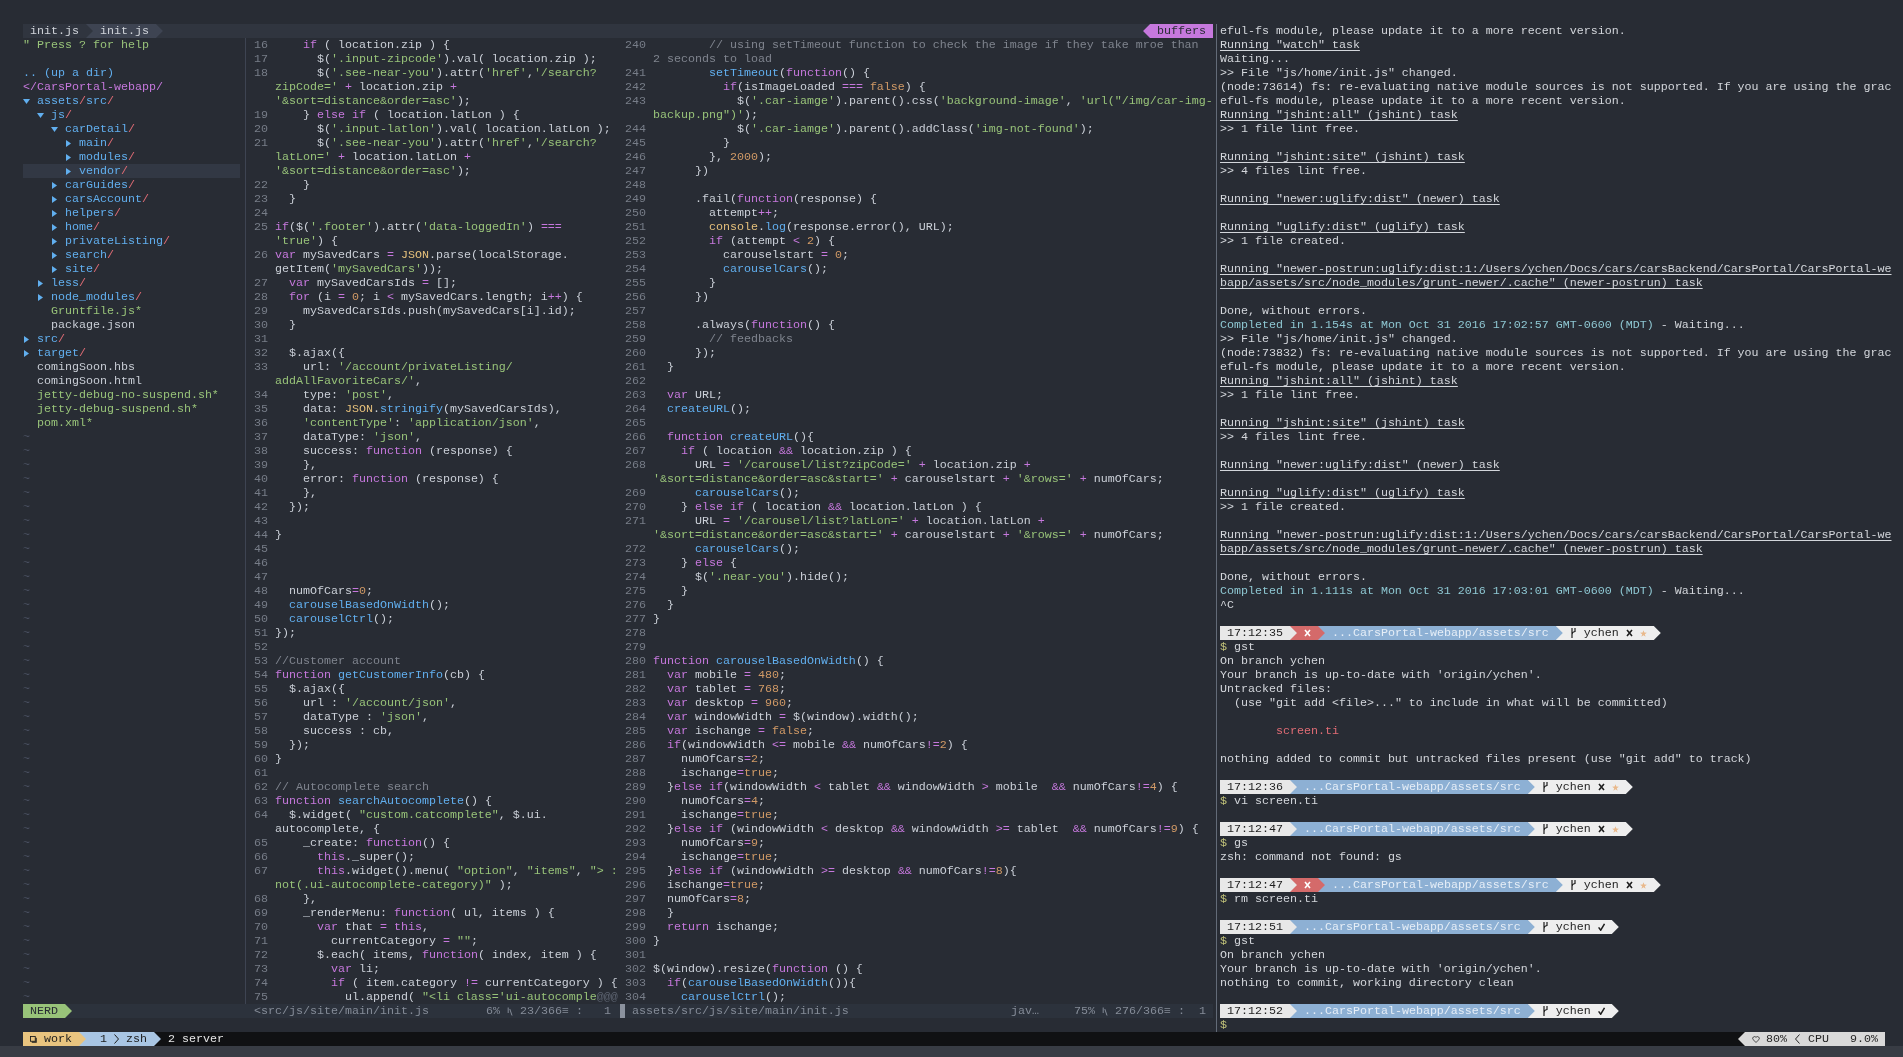  I want to click on code-line: }else if(windowWidth < tablet && windowWidth > mobile && numOfCars!=4) {, so click(922, 787).